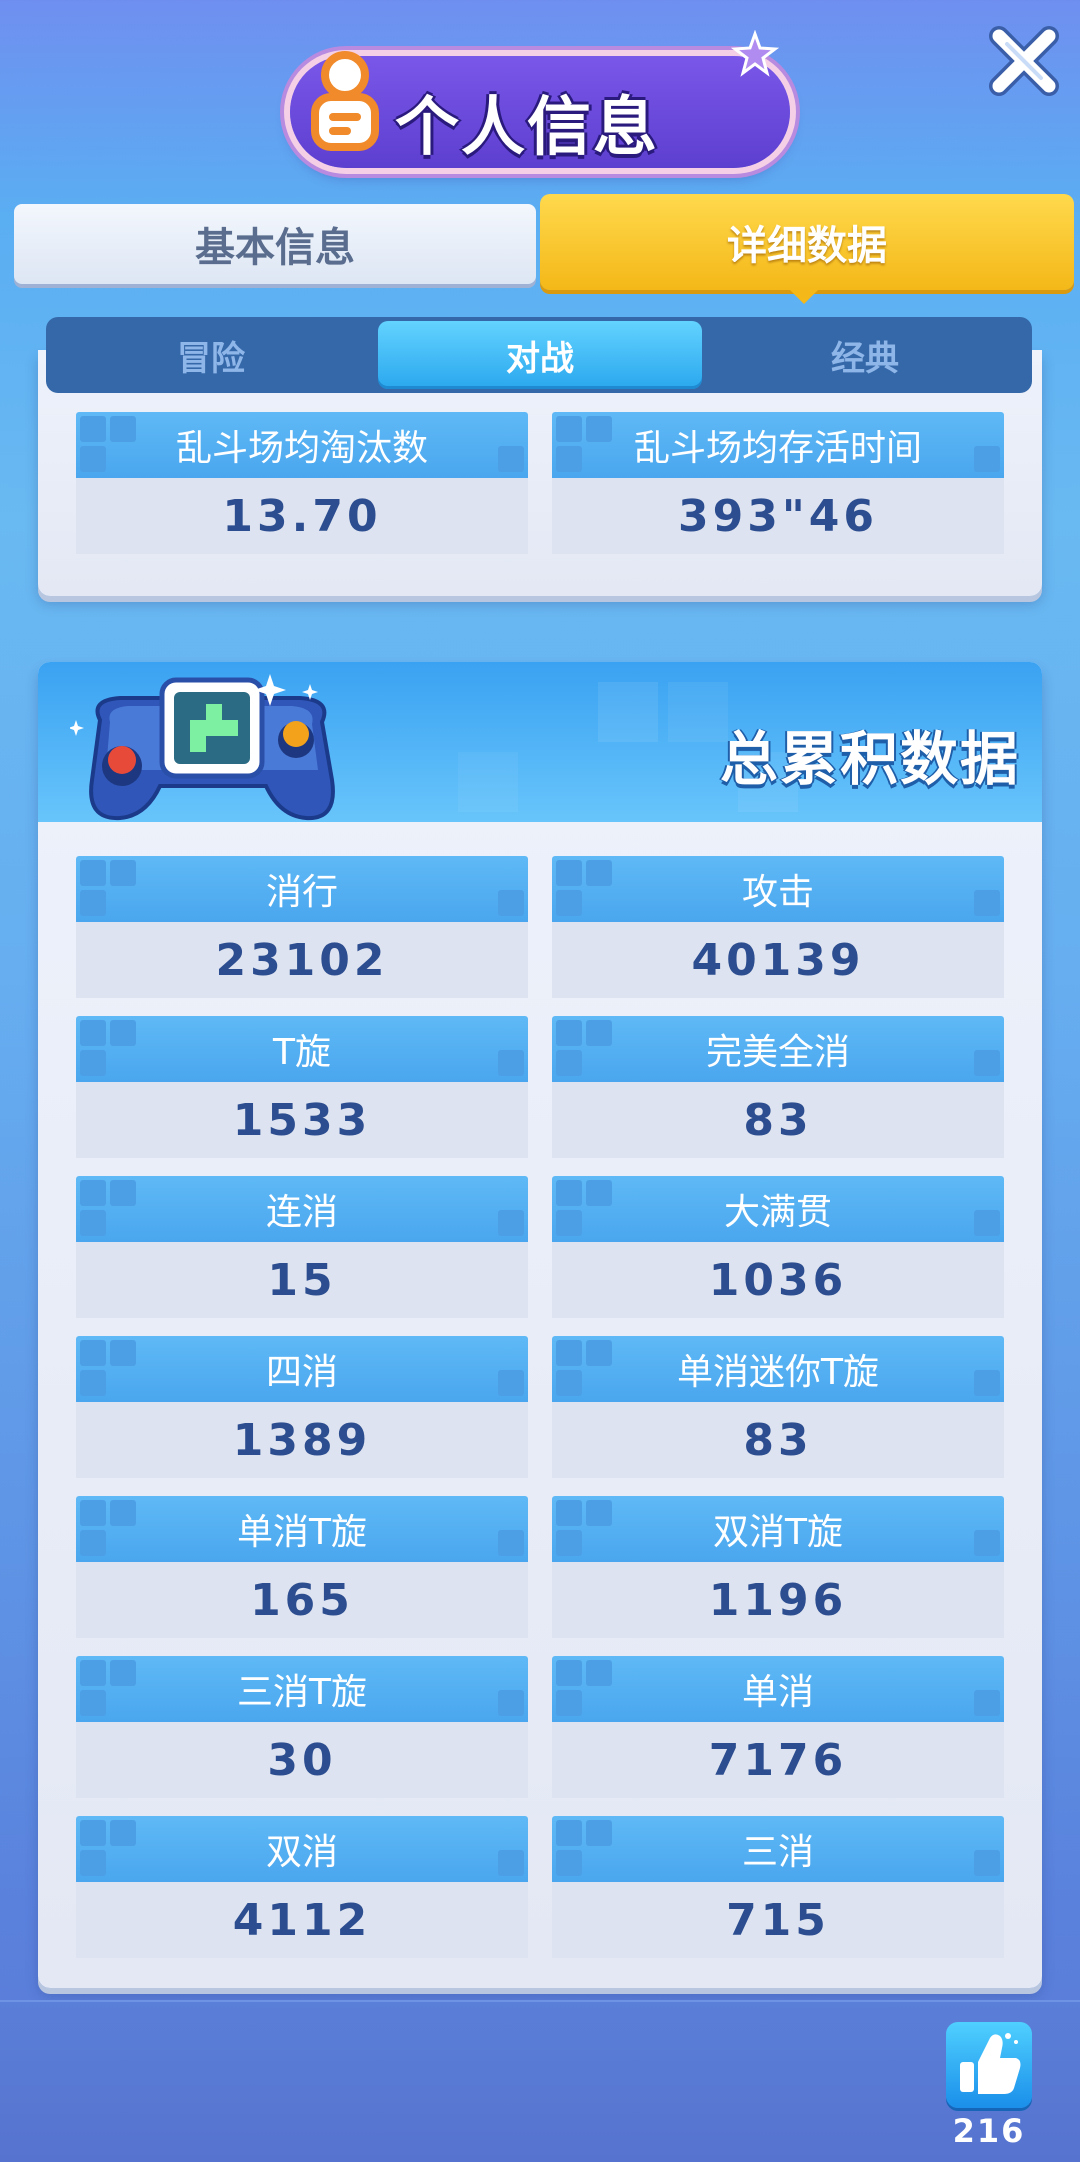 This screenshot has height=2162, width=1080. Describe the element at coordinates (301, 892) in the screenshot. I see `stat-label-text: 消行` at that location.